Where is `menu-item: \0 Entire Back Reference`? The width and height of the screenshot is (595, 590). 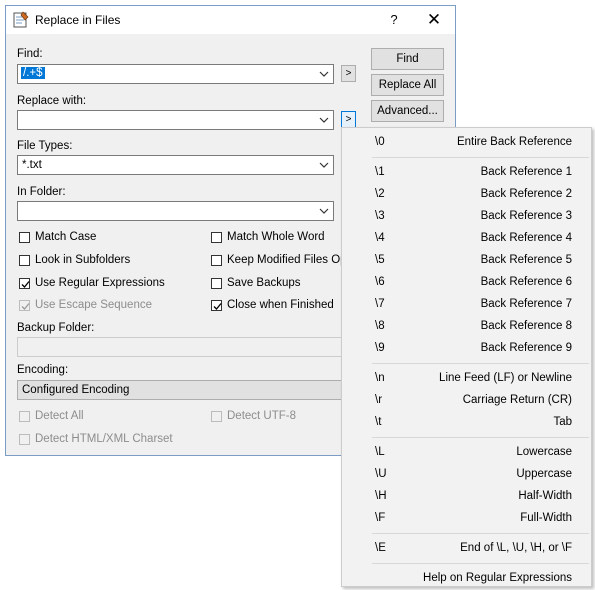 menu-item: \0 Entire Back Reference is located at coordinates (466, 143).